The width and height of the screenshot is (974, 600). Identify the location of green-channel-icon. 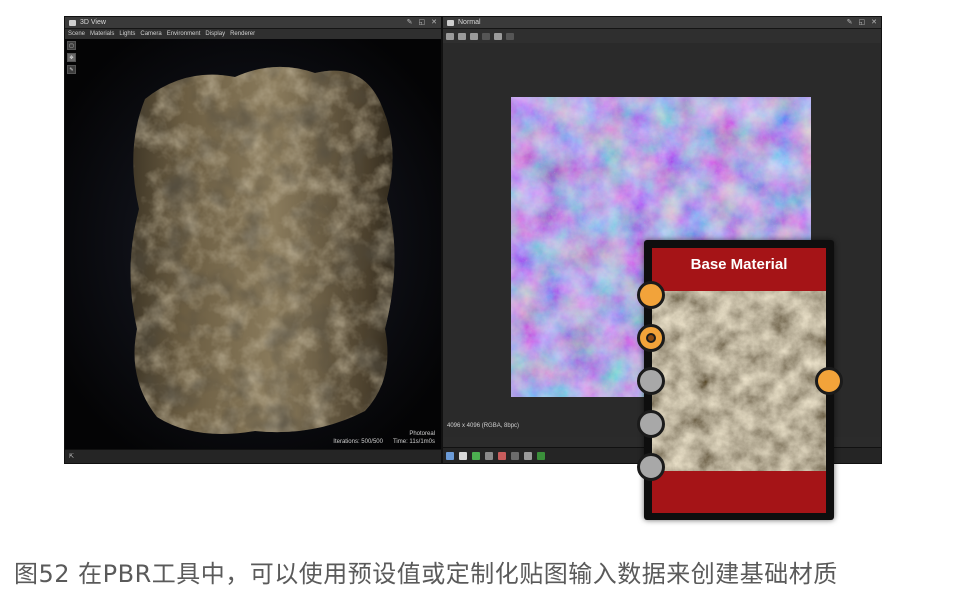
(476, 455).